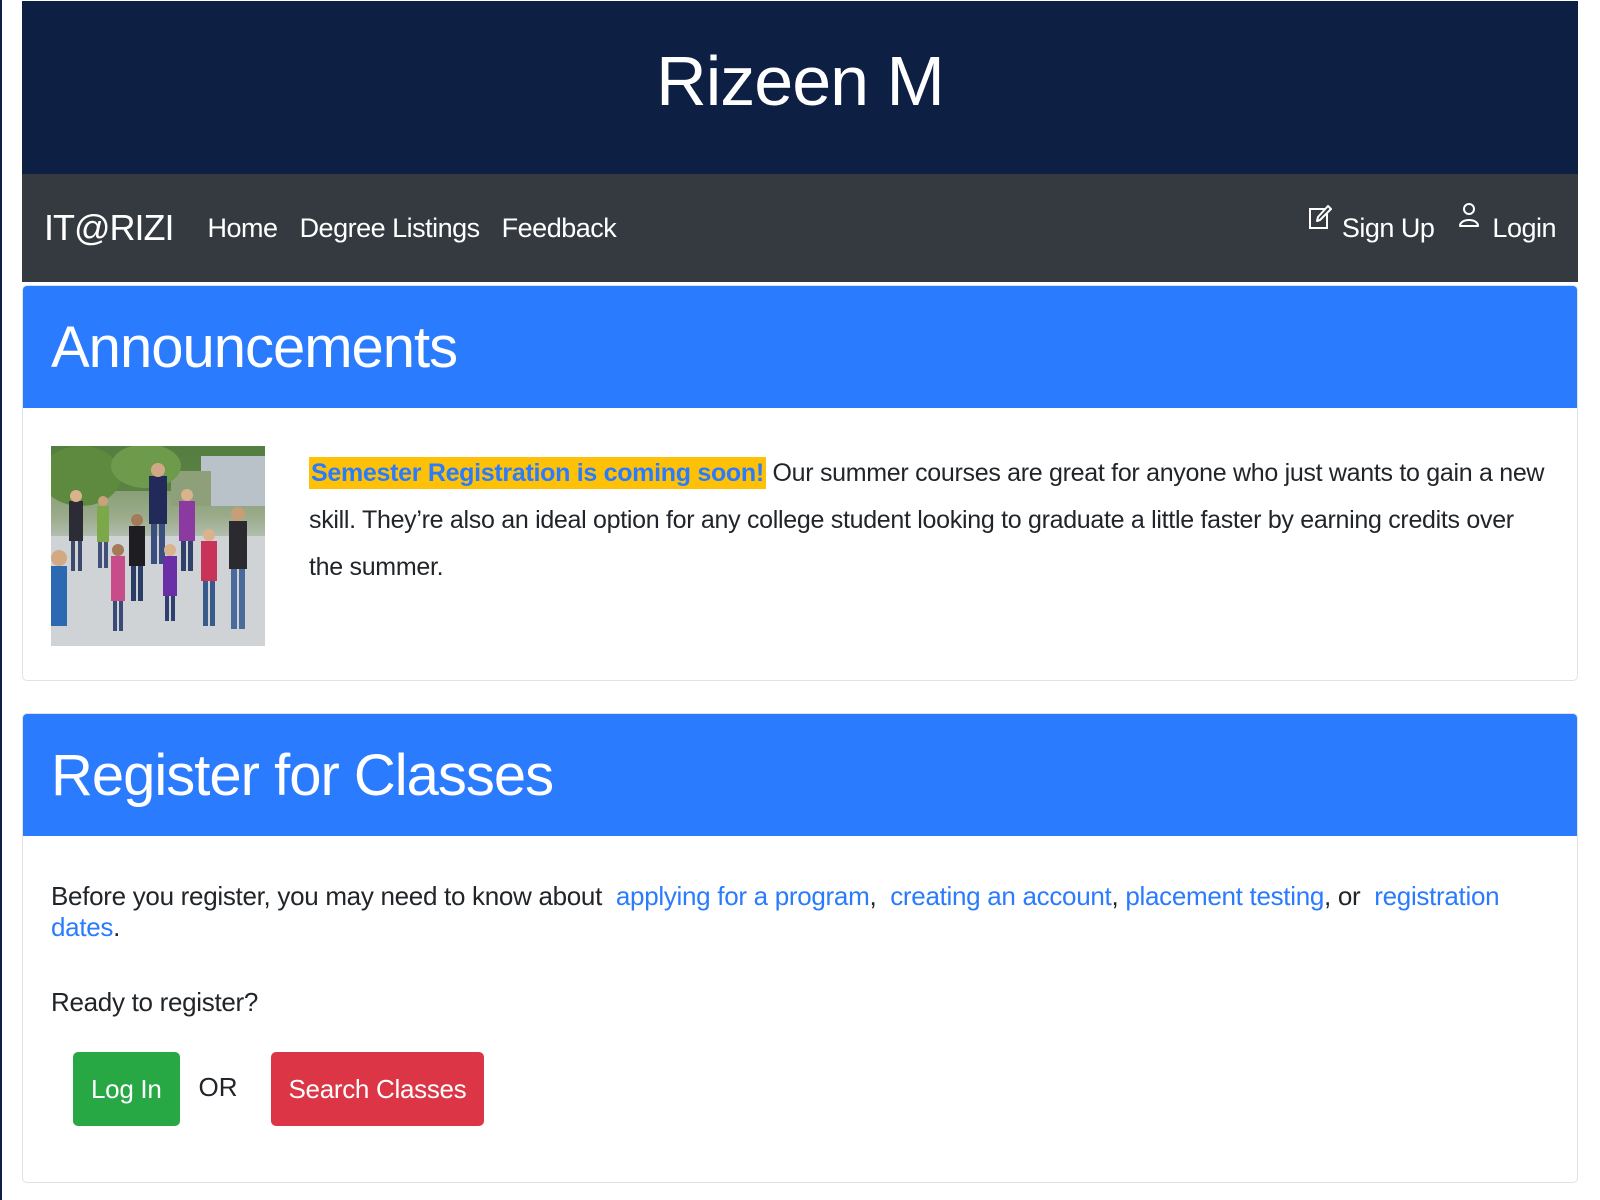 This screenshot has width=1600, height=1200. Describe the element at coordinates (377, 1089) in the screenshot. I see `search-classes-button: Search Classes` at that location.